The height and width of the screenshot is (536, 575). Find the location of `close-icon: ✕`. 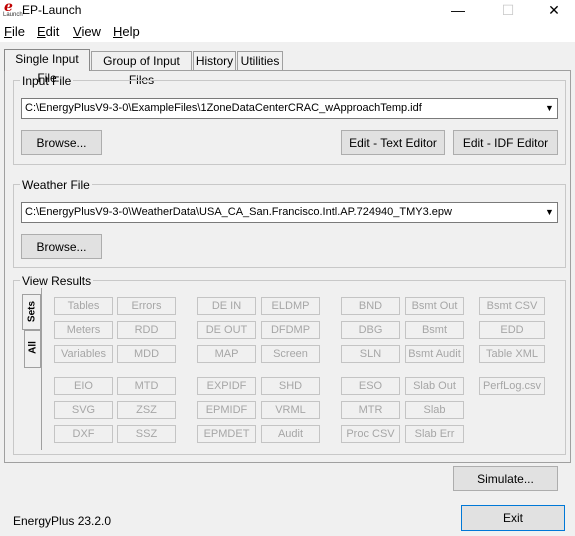

close-icon: ✕ is located at coordinates (553, 11).